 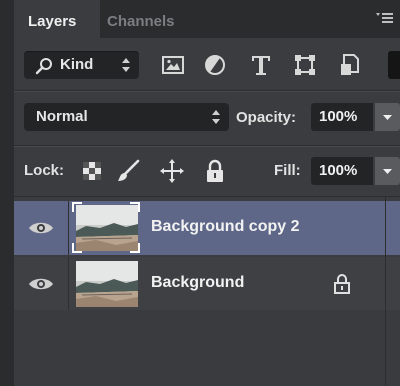 I want to click on image-filter-icon, so click(x=173, y=65).